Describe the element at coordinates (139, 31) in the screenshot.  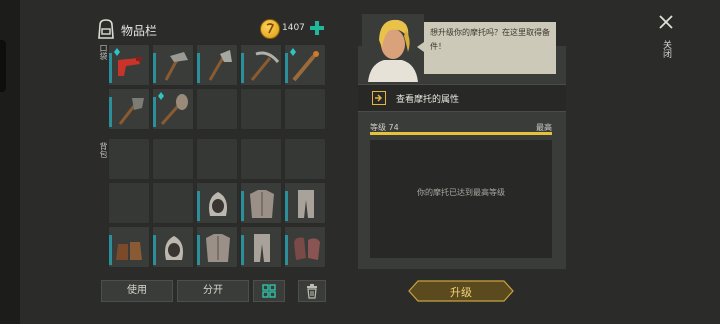
I see `inventory-title: 物品栏` at that location.